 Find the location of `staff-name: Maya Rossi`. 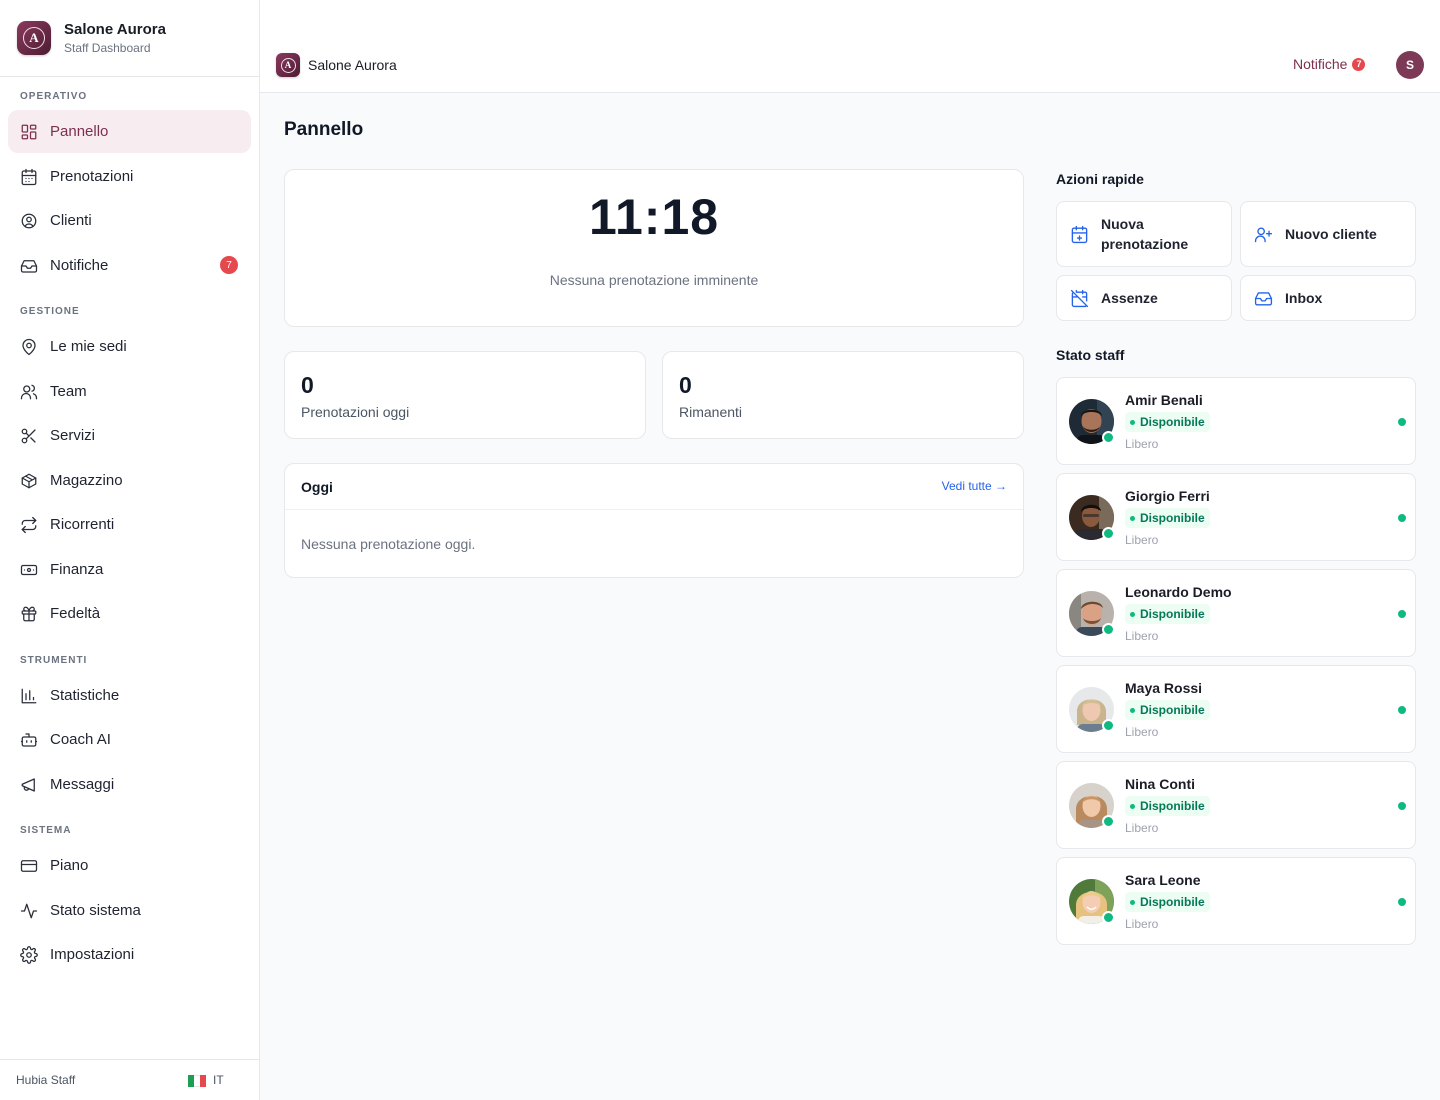

staff-name: Maya Rossi is located at coordinates (1164, 688).